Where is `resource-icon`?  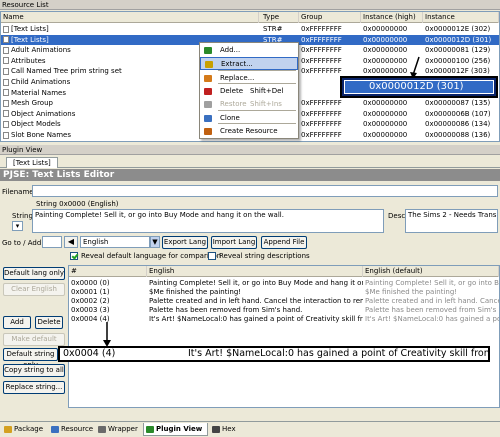
resource-icon is located at coordinates (55, 429).